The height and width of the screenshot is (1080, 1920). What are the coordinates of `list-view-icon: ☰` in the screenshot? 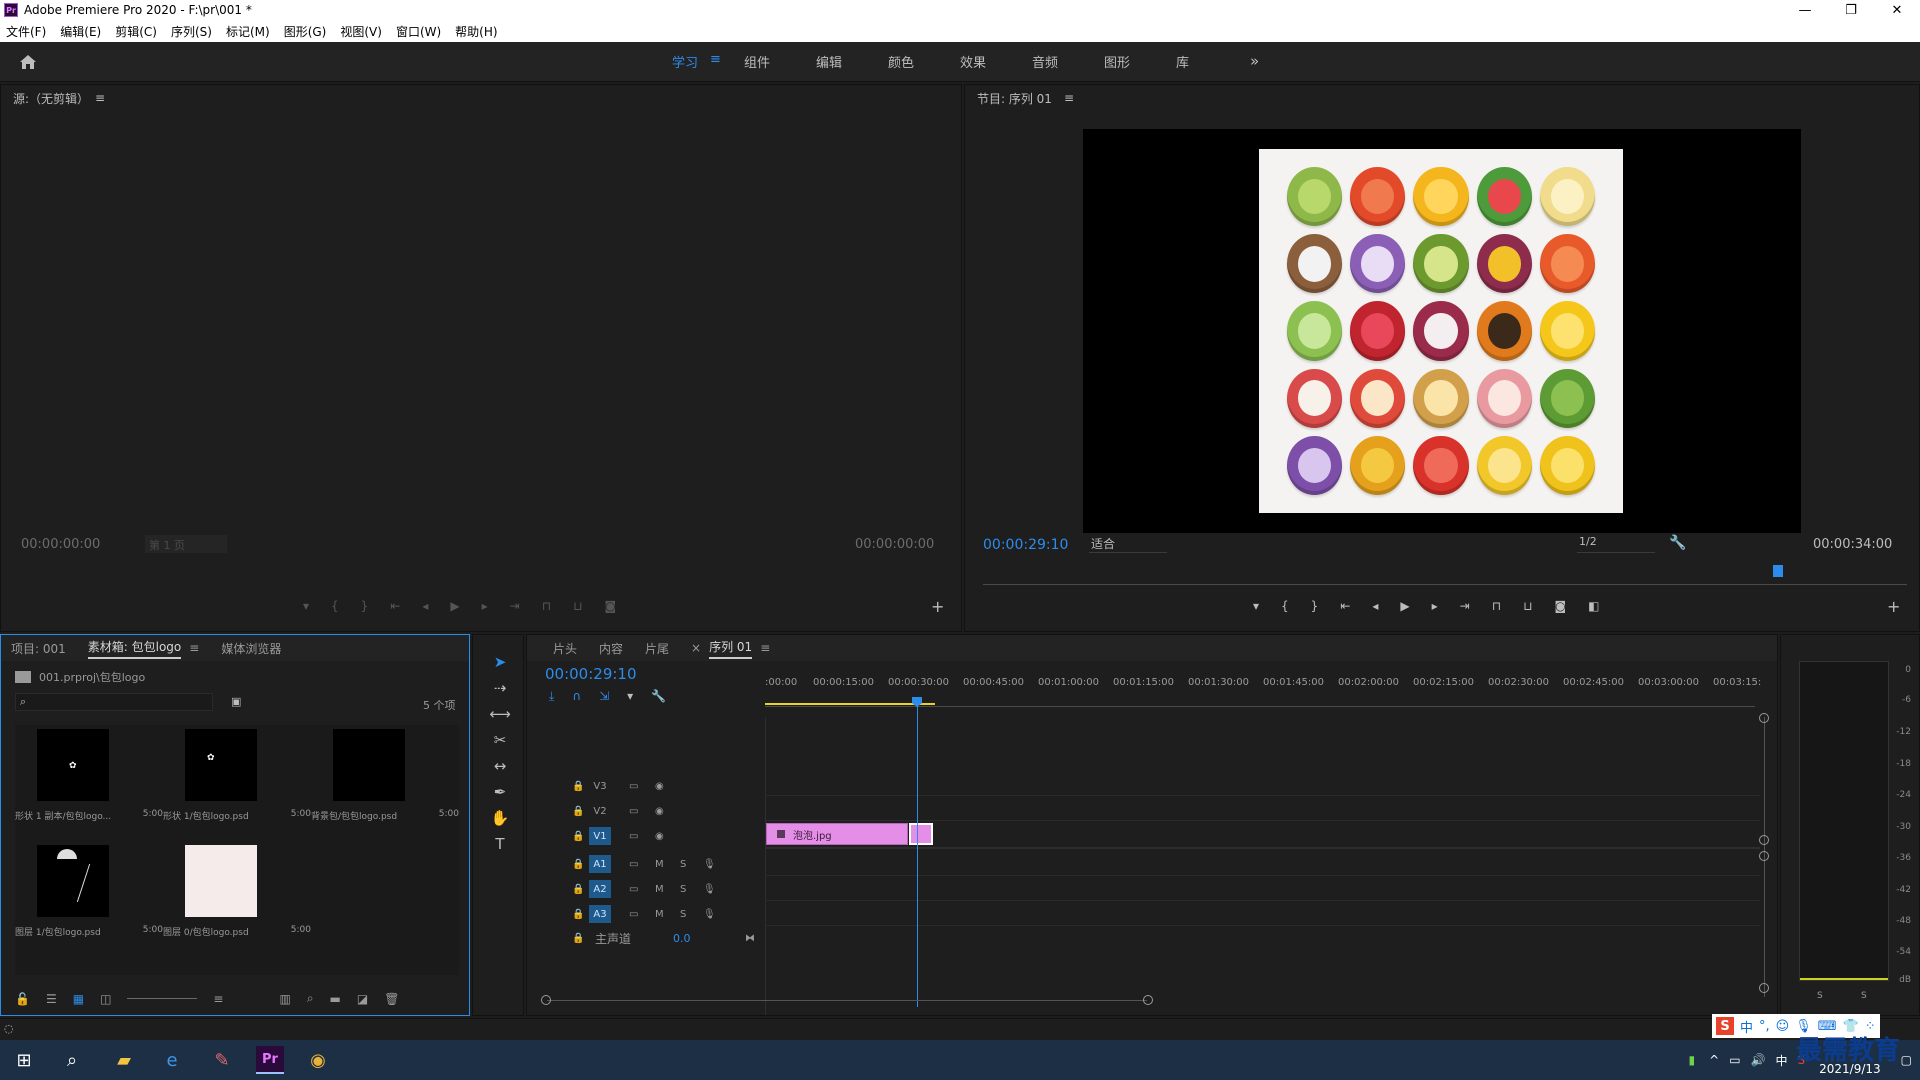 It's located at (51, 999).